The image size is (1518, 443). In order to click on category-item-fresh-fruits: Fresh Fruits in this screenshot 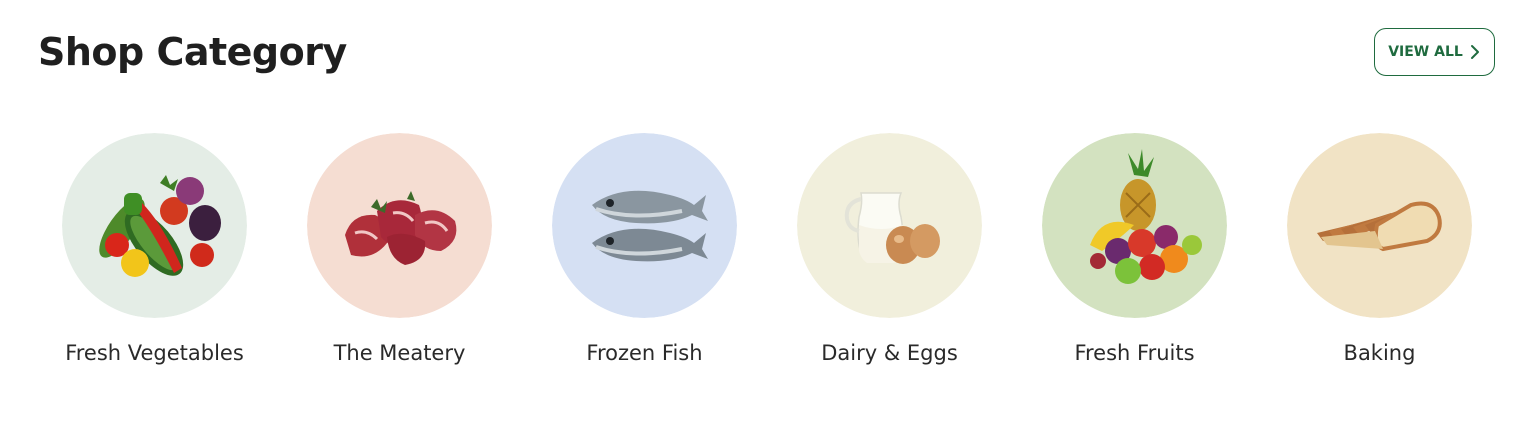, I will do `click(1132, 258)`.